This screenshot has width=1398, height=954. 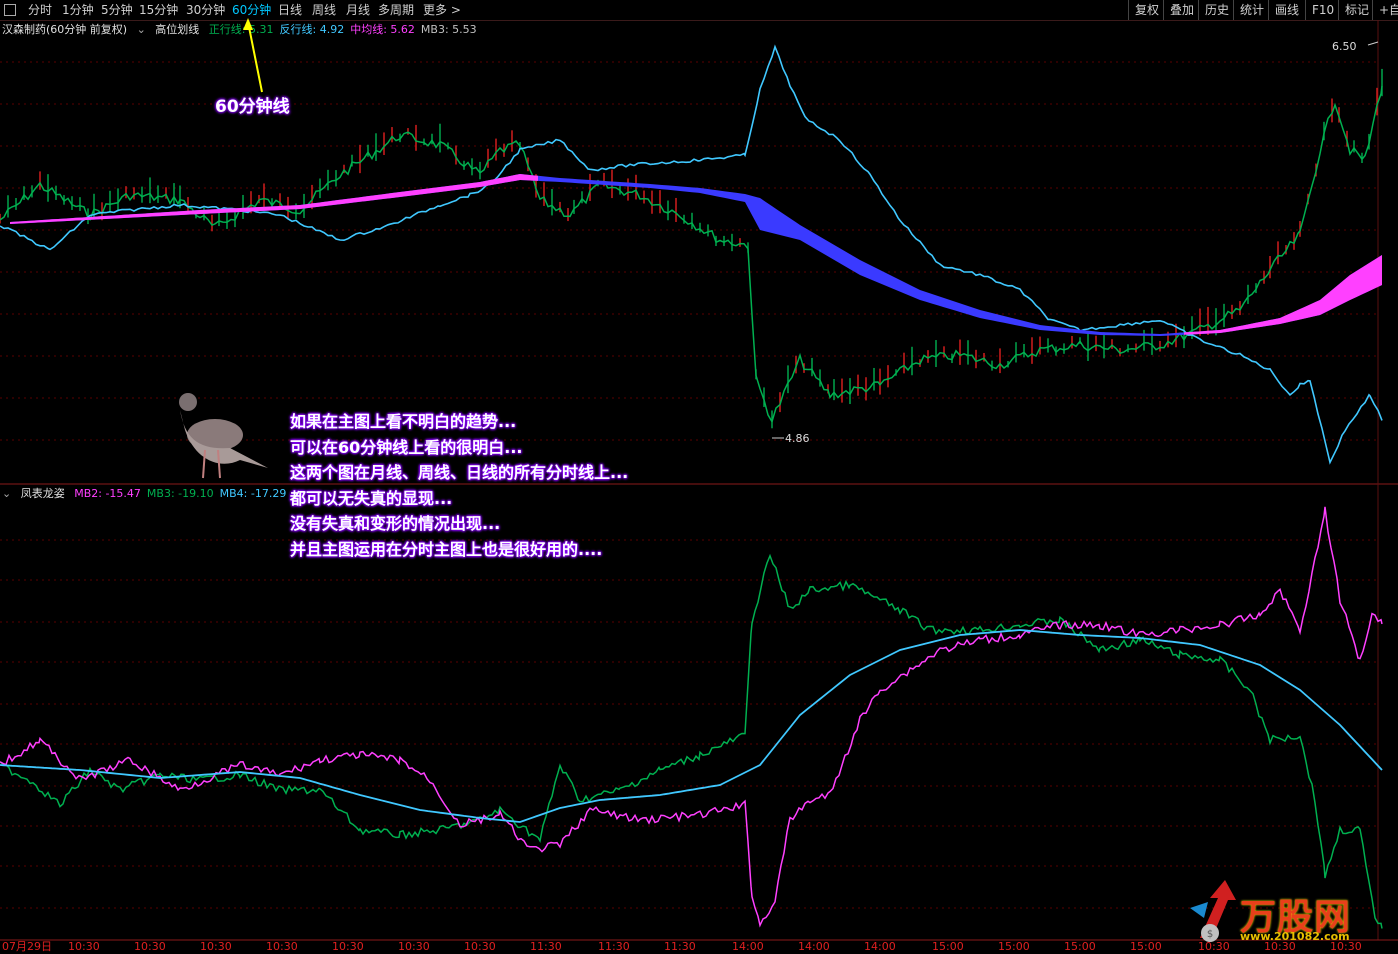 I want to click on time-label-16: 15:00, so click(x=1080, y=946).